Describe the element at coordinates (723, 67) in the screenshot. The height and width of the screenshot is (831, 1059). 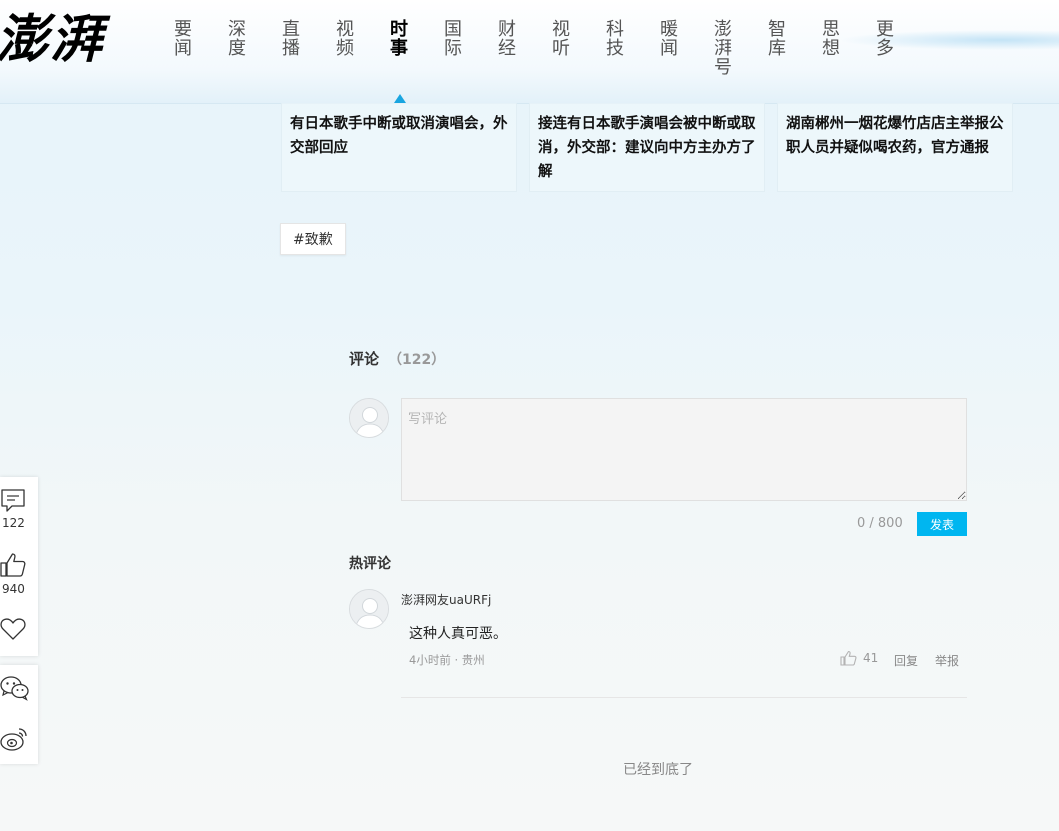
I see `nav-item-label: 号` at that location.